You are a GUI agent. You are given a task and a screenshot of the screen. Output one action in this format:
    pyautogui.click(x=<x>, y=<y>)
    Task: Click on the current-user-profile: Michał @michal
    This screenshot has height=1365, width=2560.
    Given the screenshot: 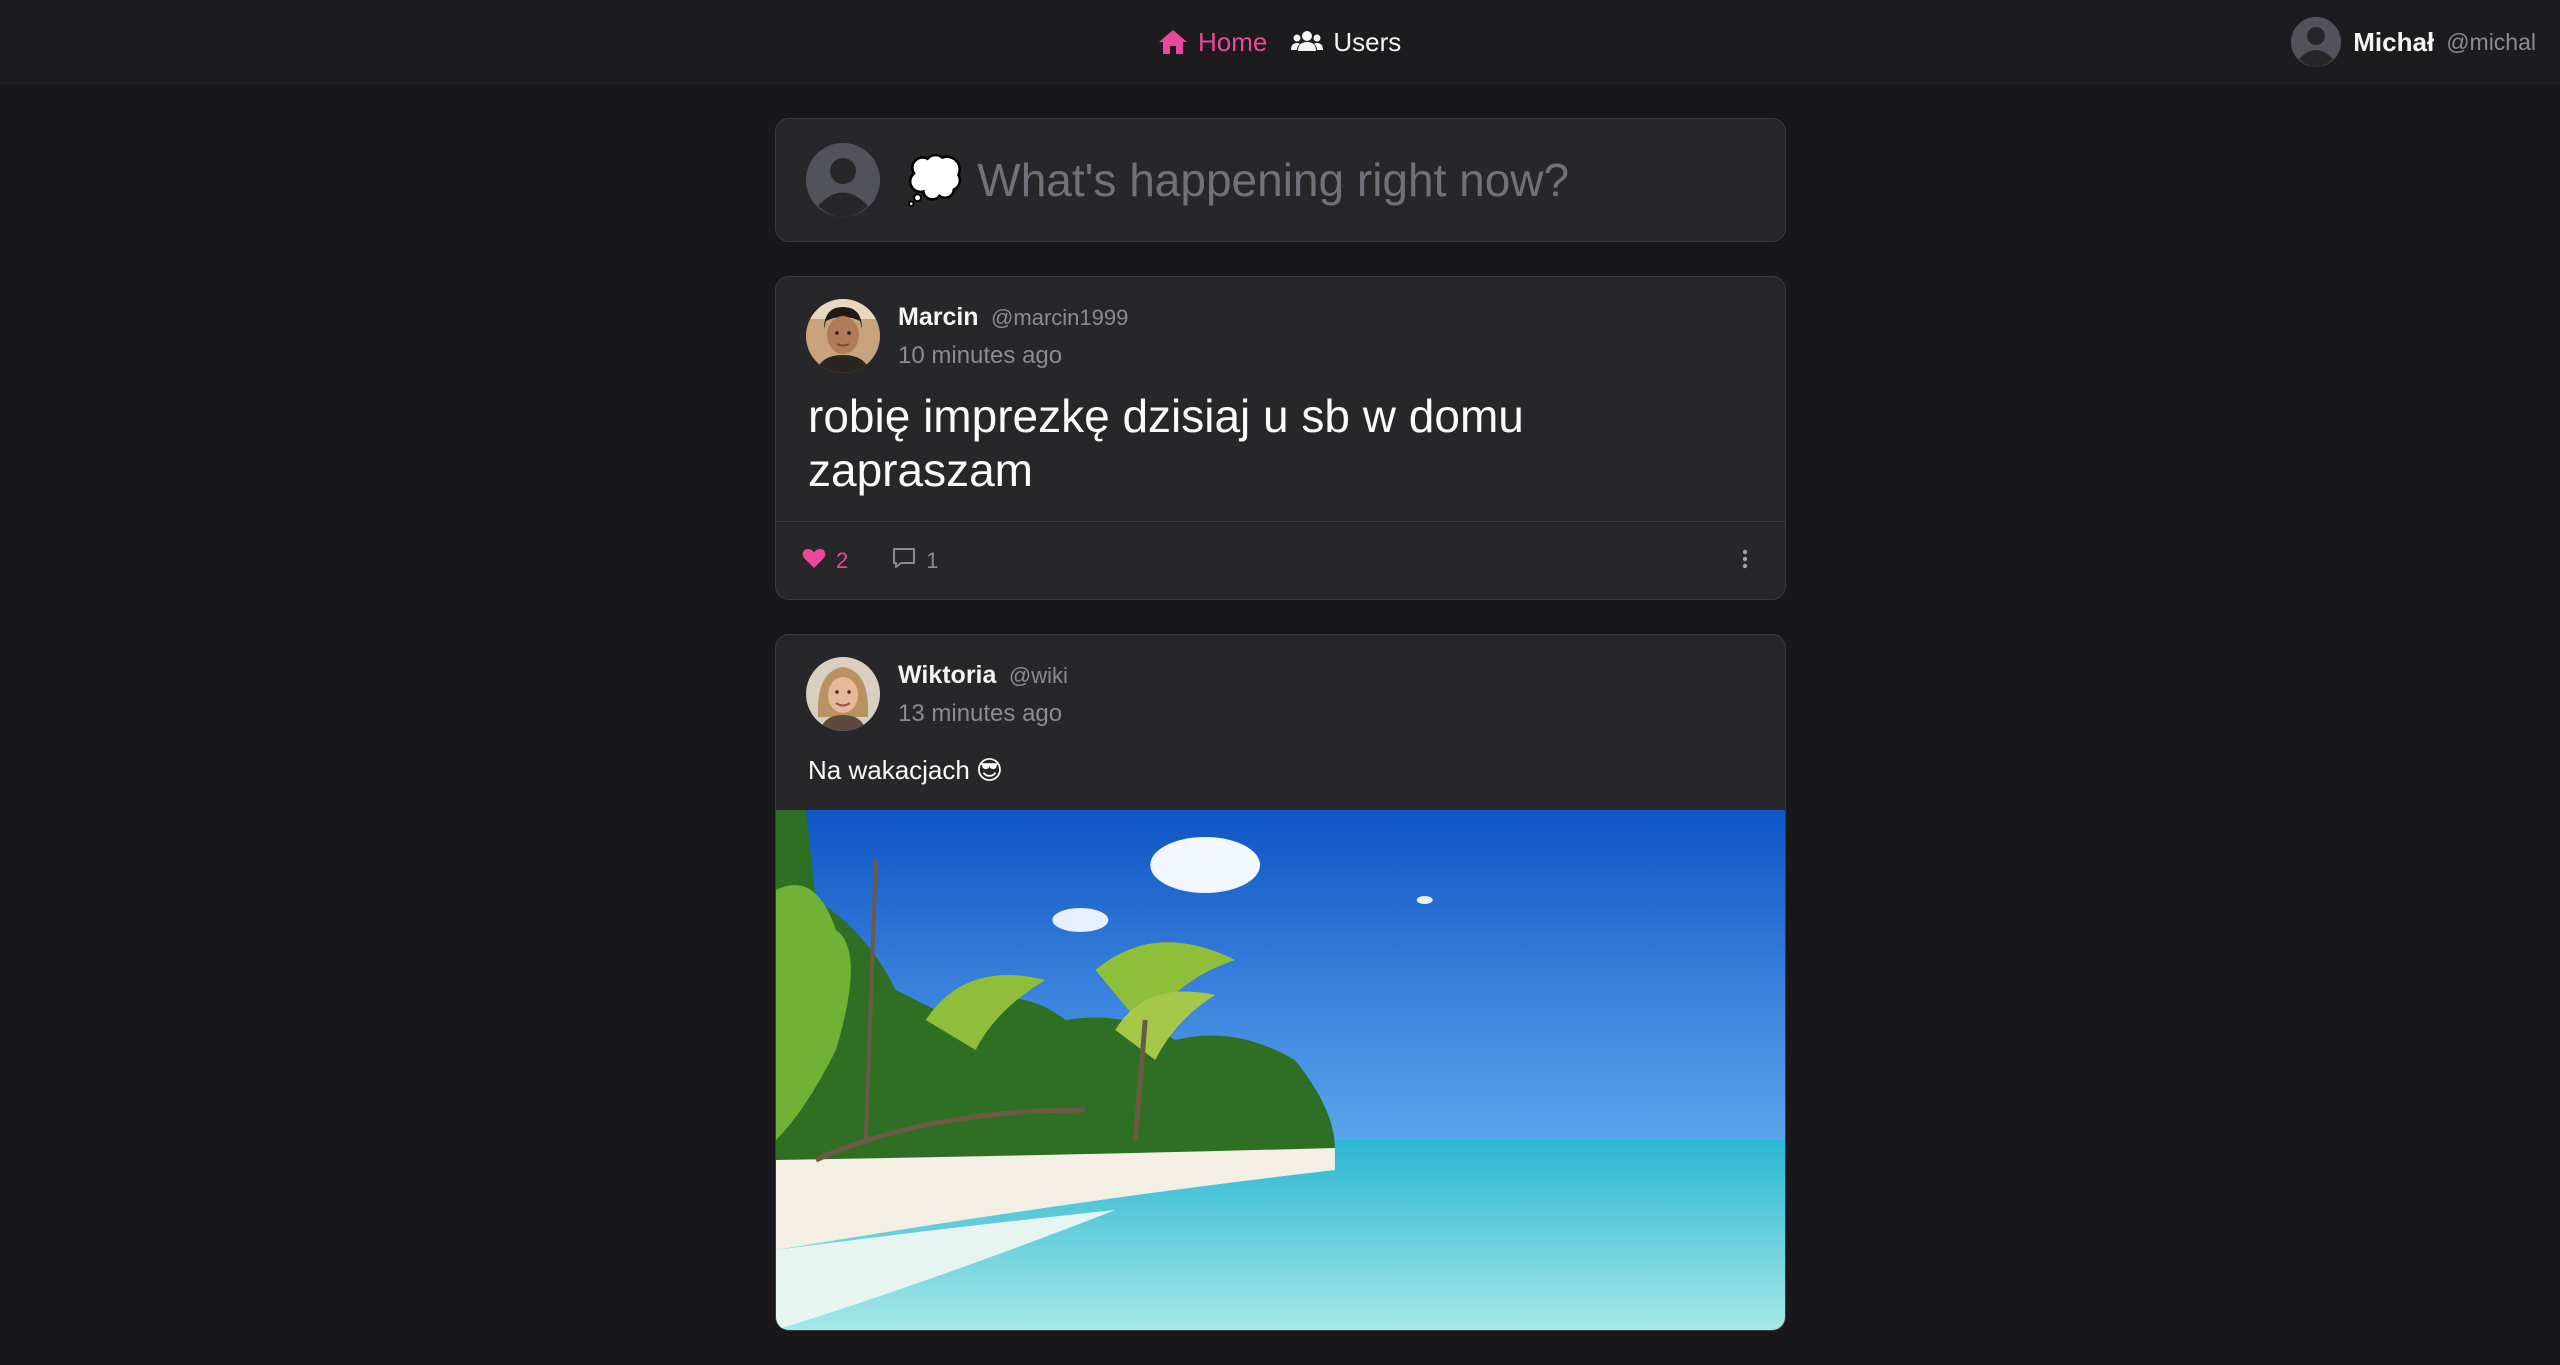 What is the action you would take?
    pyautogui.click(x=2413, y=42)
    